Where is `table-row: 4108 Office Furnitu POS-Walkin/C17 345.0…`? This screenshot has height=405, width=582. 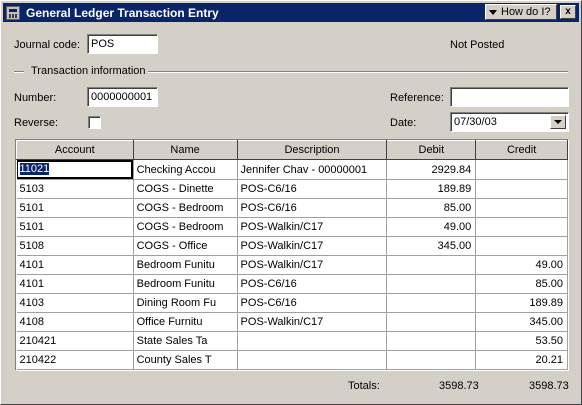 table-row: 4108 Office Furnitu POS-Walkin/C17 345.0… is located at coordinates (292, 322).